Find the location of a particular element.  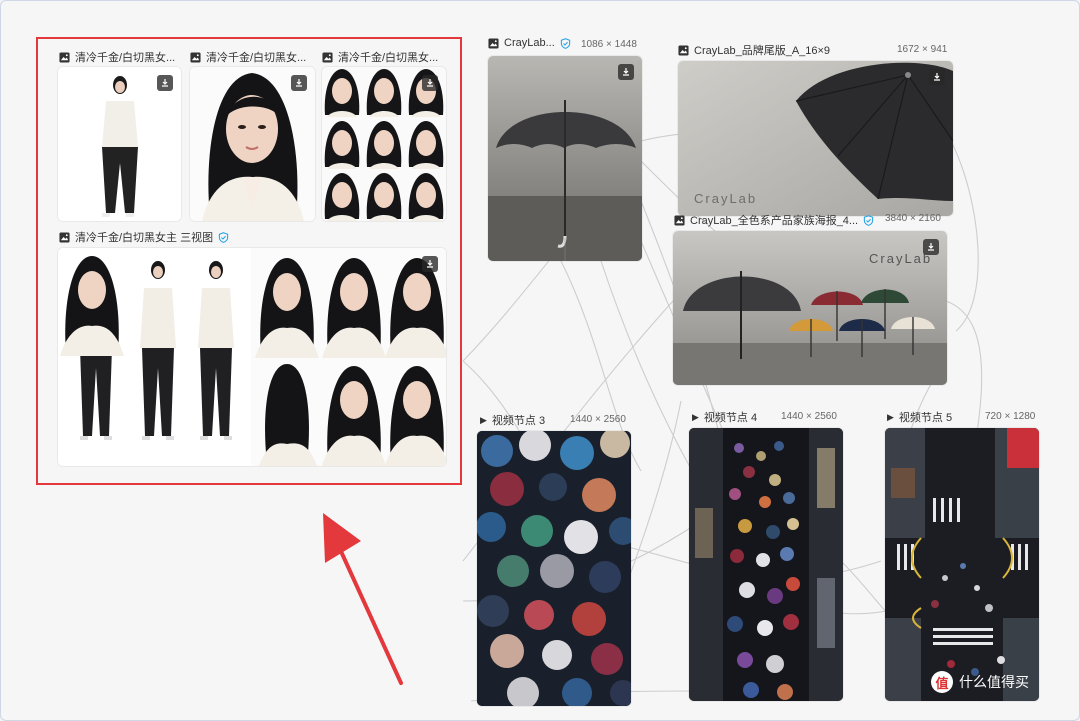

image-node-umbrella-family: CrayLab is located at coordinates (810, 308).